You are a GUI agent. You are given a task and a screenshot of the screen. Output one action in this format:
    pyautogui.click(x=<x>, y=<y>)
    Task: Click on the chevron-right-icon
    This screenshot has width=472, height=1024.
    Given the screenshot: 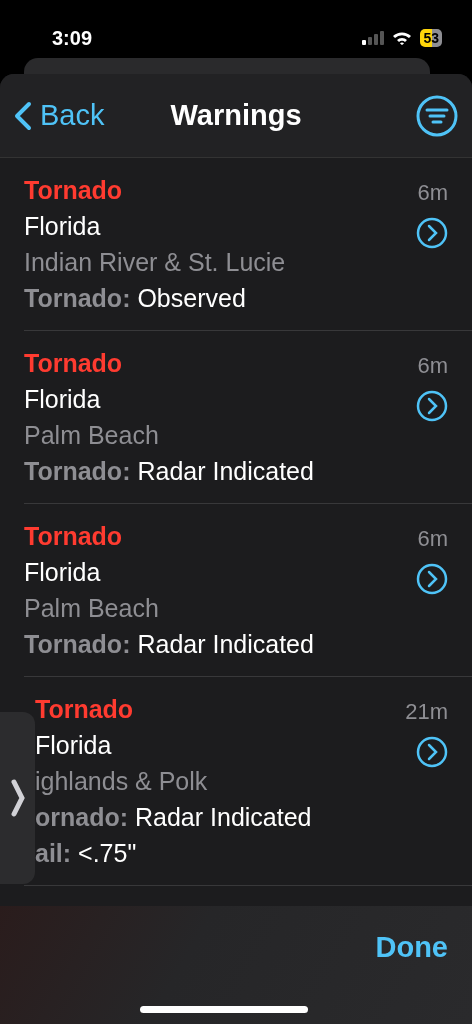 What is the action you would take?
    pyautogui.click(x=17, y=798)
    